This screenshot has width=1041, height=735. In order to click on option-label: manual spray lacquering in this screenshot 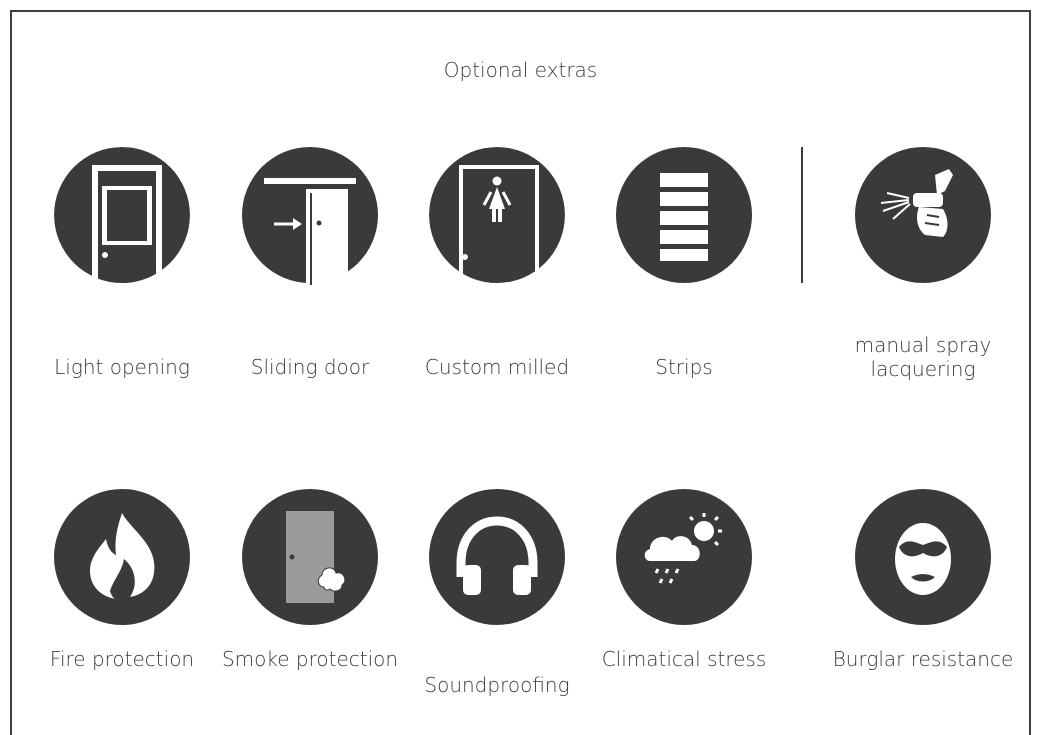, I will do `click(923, 357)`.